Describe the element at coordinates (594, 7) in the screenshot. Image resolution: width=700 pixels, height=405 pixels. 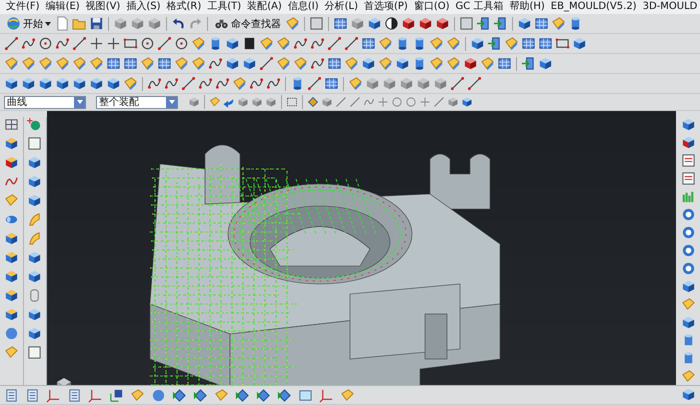
I see `menu-item: EB_MOULD(V5.2)` at that location.